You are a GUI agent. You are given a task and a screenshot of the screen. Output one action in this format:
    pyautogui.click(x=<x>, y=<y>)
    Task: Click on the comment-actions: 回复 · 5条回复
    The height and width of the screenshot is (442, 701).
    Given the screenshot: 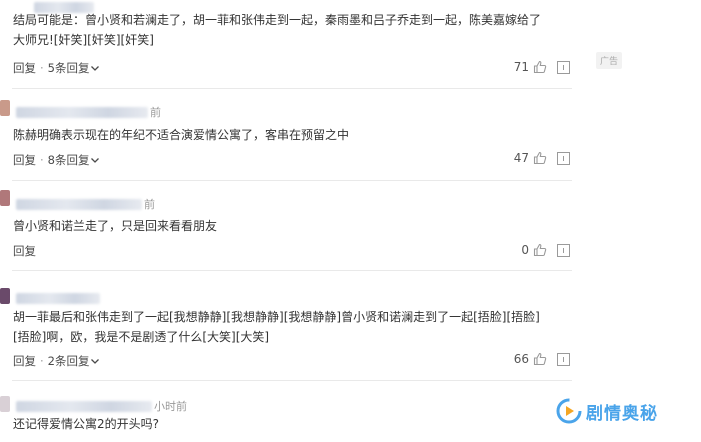 What is the action you would take?
    pyautogui.click(x=56, y=68)
    